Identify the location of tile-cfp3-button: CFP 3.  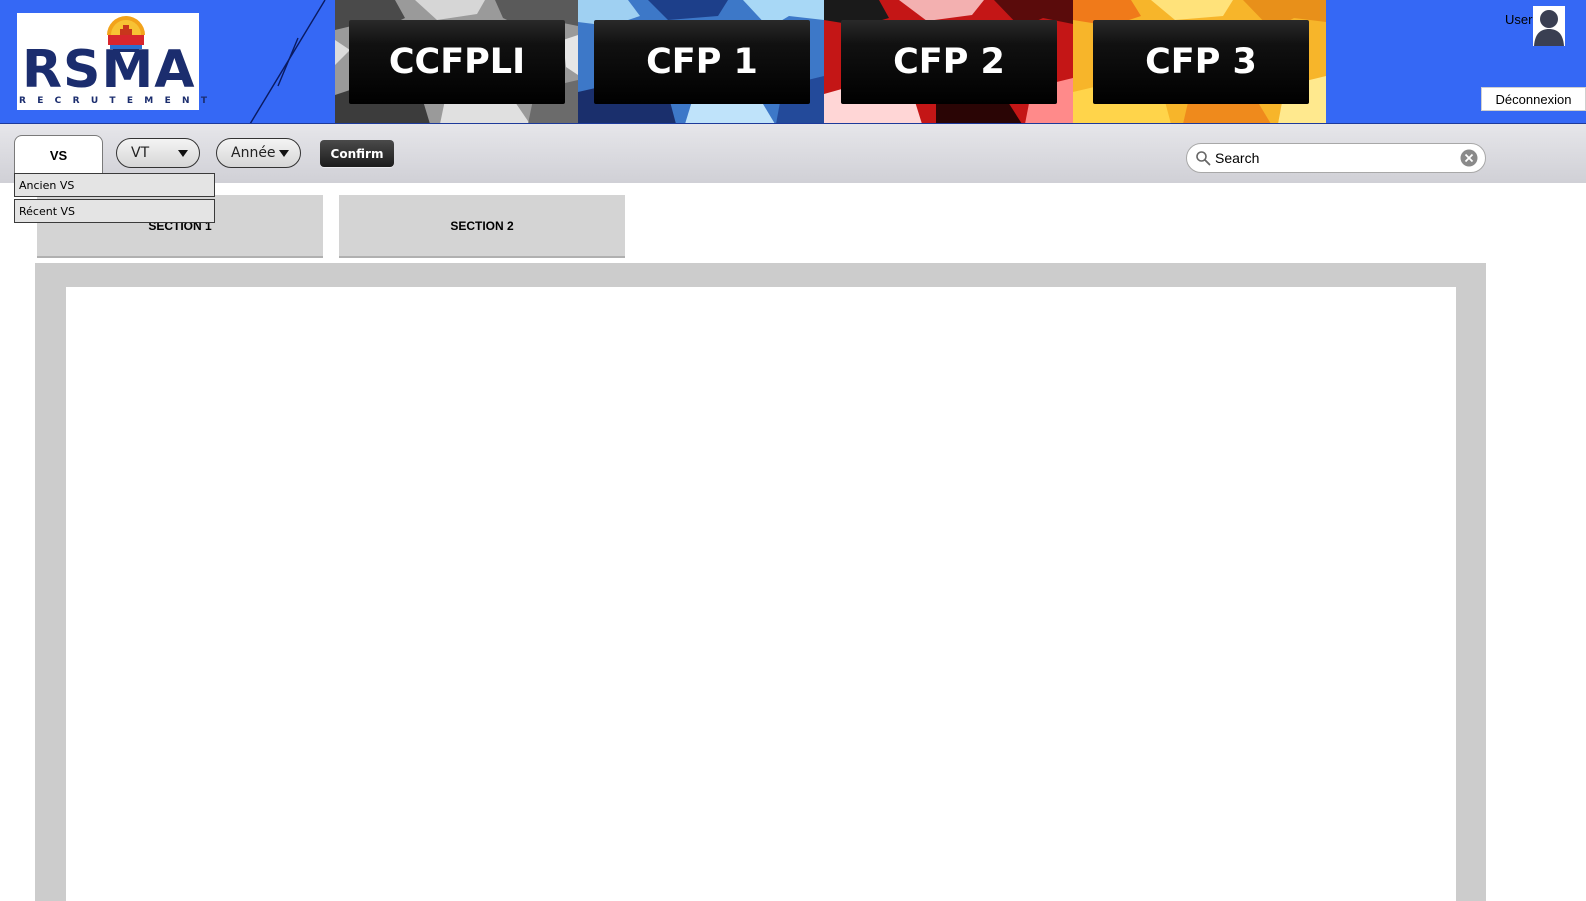
(1201, 62).